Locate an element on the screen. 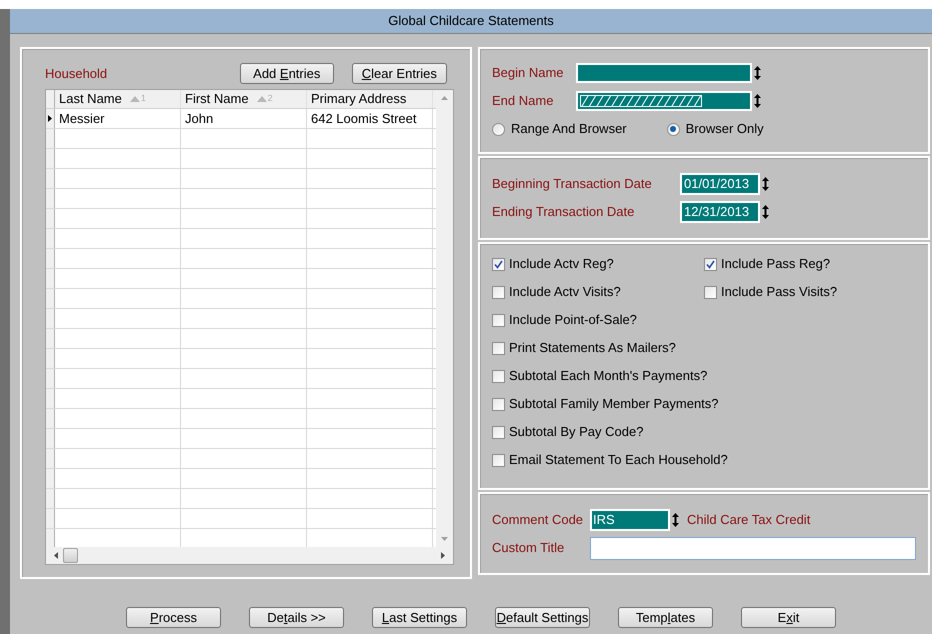 The height and width of the screenshot is (634, 932). radio-label: Browser Only is located at coordinates (725, 129).